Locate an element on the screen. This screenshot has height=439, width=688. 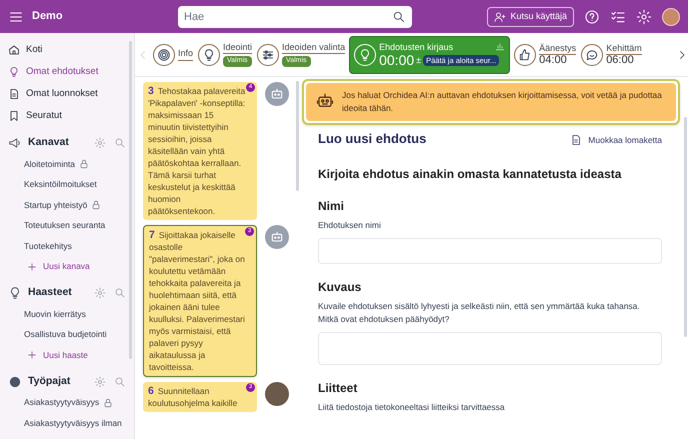
name-input-field is located at coordinates (490, 251).